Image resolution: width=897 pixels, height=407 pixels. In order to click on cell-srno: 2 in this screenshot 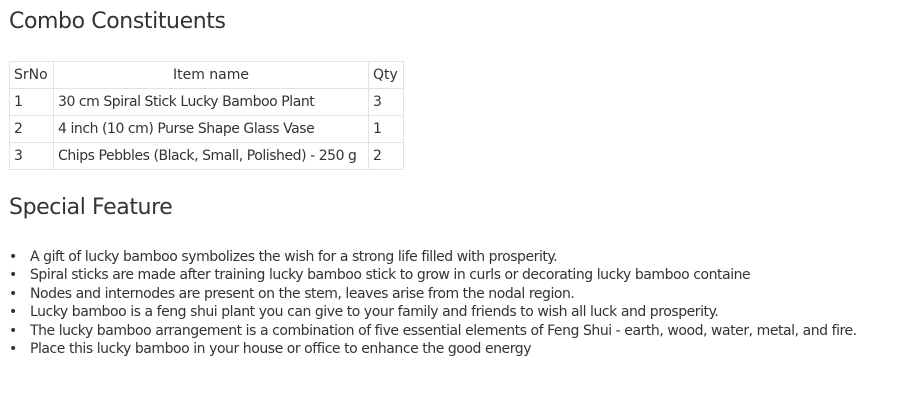, I will do `click(31, 129)`.